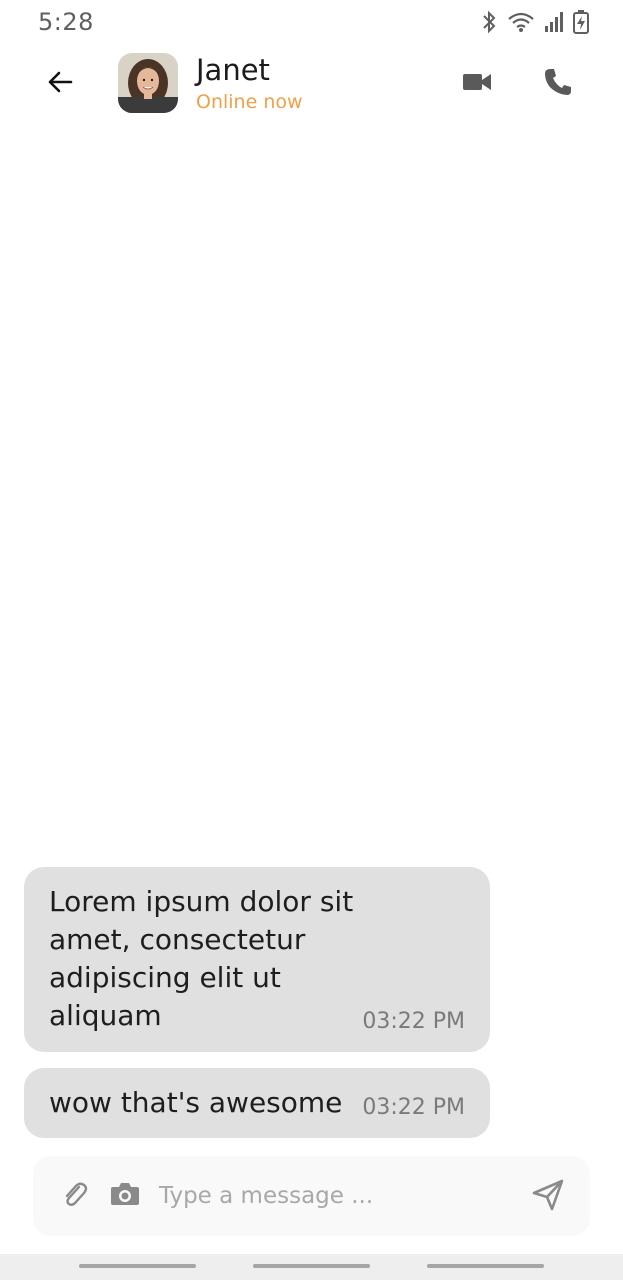  What do you see at coordinates (66, 22) in the screenshot?
I see `status-time: 5:28` at bounding box center [66, 22].